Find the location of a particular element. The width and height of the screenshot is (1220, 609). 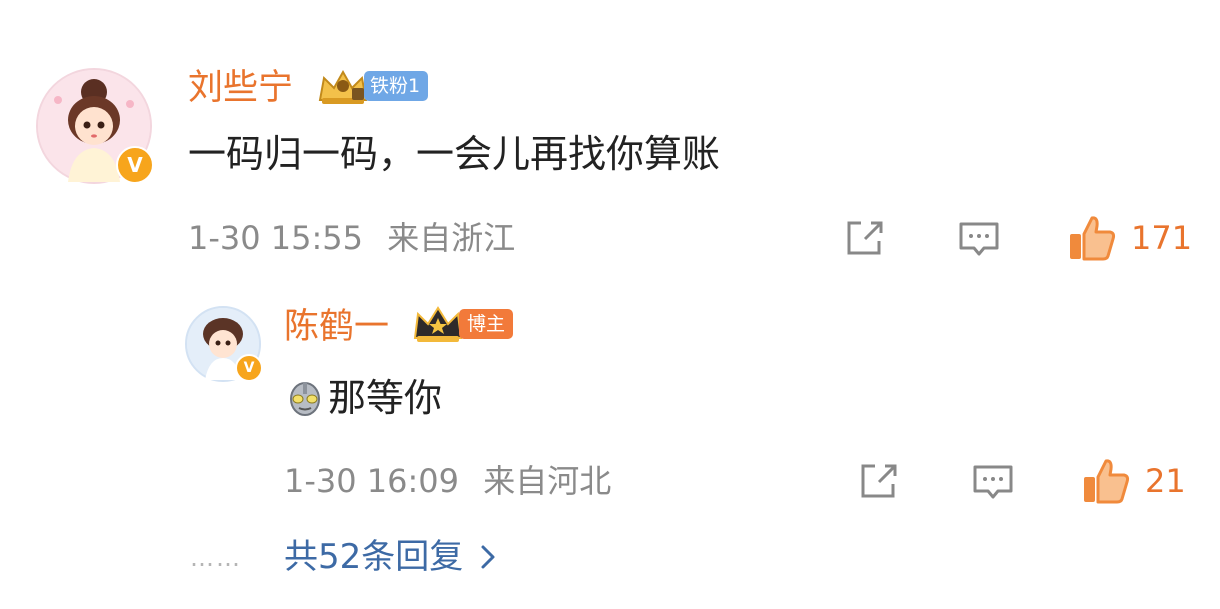

comment-meta: 1-30 15:55 来自浙江 is located at coordinates (351, 238).